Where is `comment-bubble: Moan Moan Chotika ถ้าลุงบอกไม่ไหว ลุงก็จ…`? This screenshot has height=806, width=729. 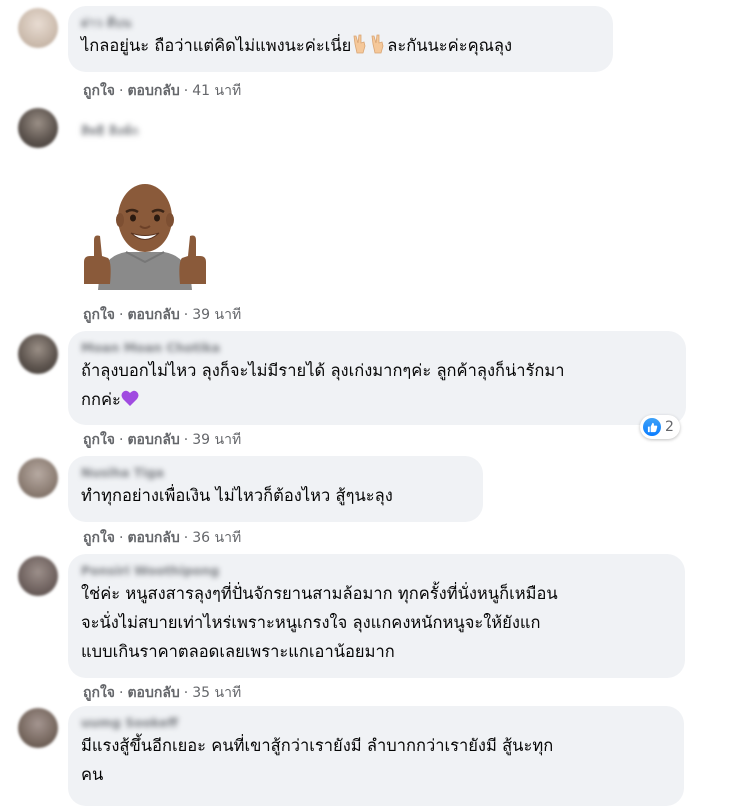
comment-bubble: Moan Moan Chotika ถ้าลุงบอกไม่ไหว ลุงก็จ… is located at coordinates (377, 378).